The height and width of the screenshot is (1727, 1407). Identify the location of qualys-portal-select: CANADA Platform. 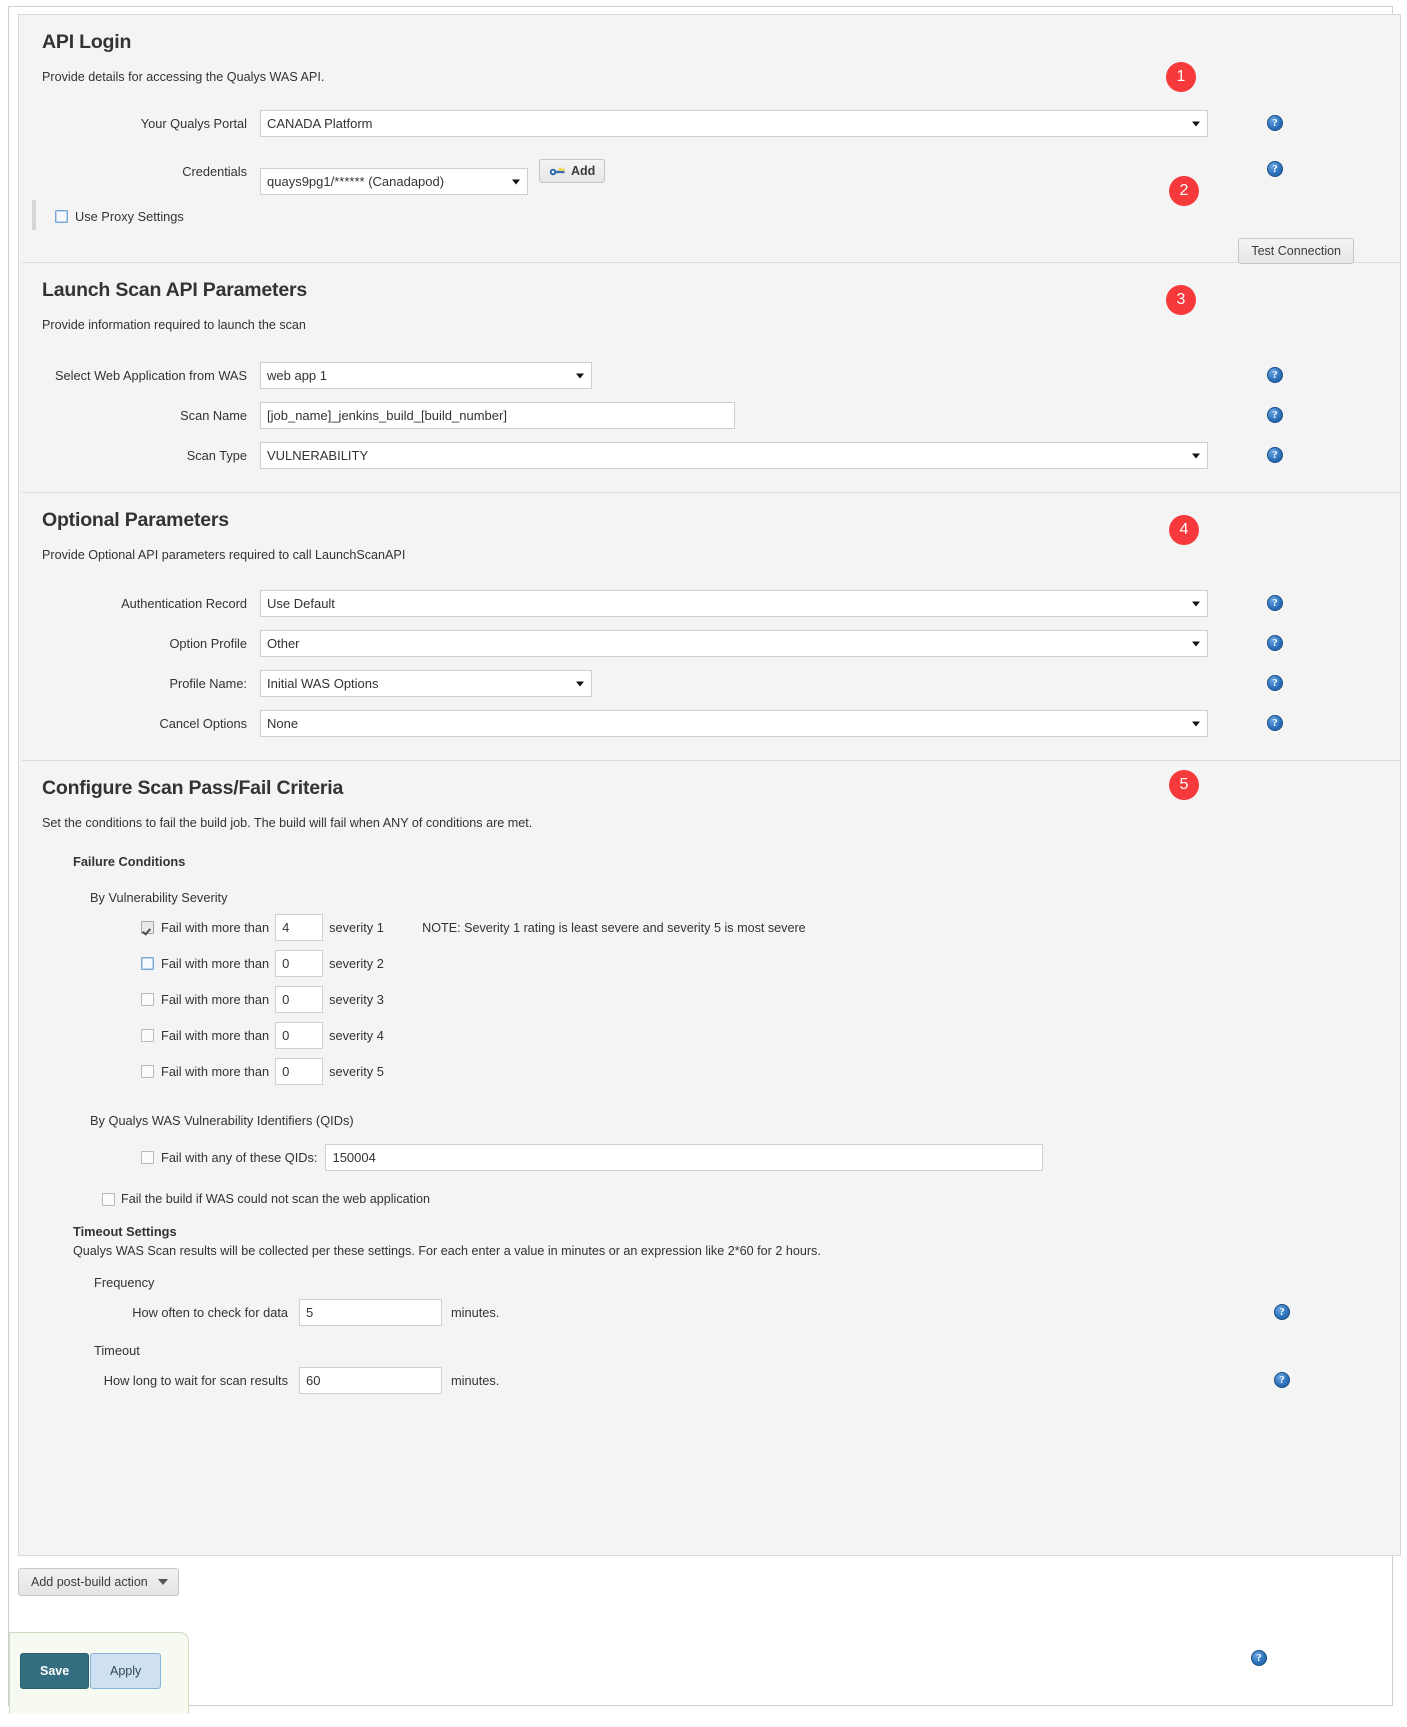
(734, 123).